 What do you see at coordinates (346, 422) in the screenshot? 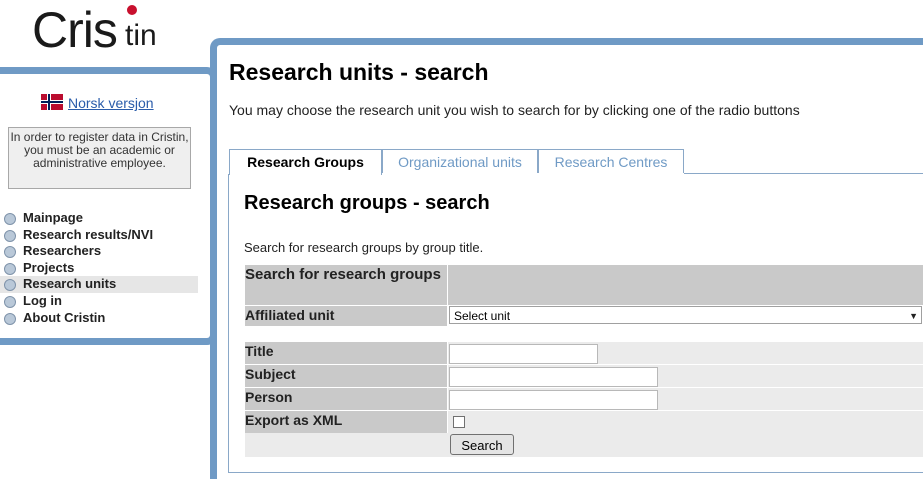
I see `export-xml-label: Export as XML` at bounding box center [346, 422].